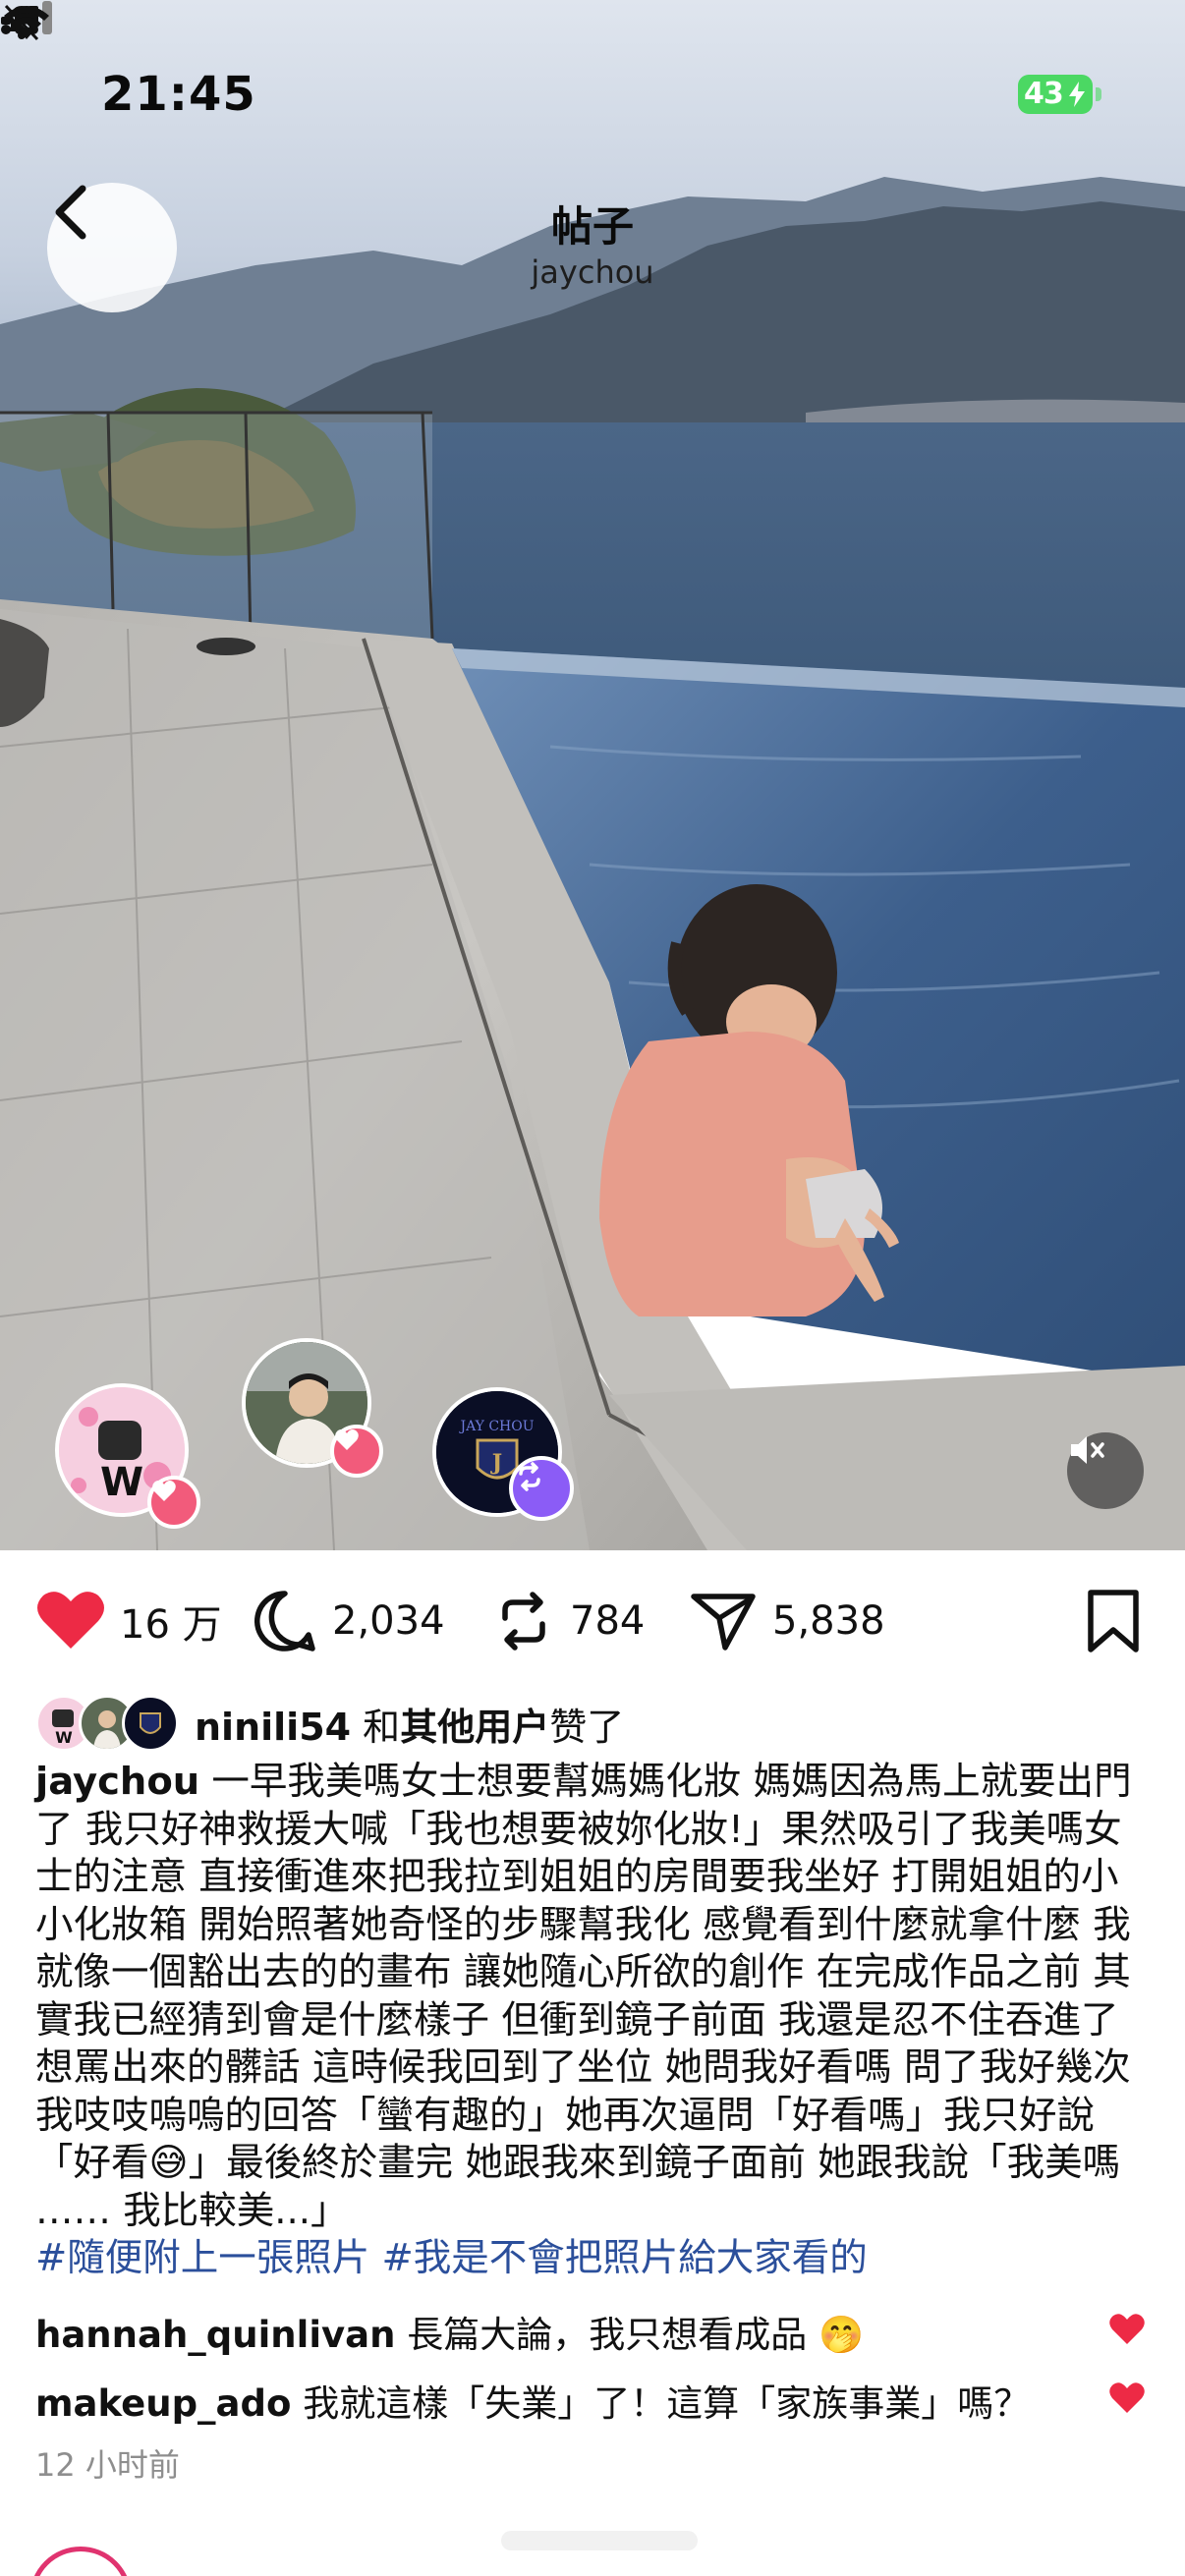 The width and height of the screenshot is (1185, 2576). What do you see at coordinates (1077, 94) in the screenshot?
I see `charging-icon` at bounding box center [1077, 94].